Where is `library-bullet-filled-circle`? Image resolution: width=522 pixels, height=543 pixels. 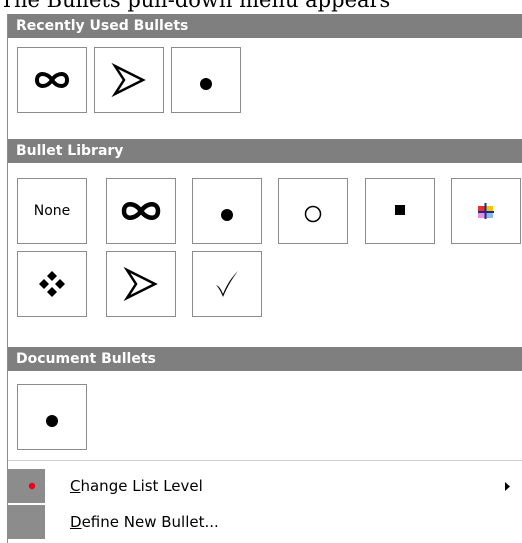 library-bullet-filled-circle is located at coordinates (227, 211).